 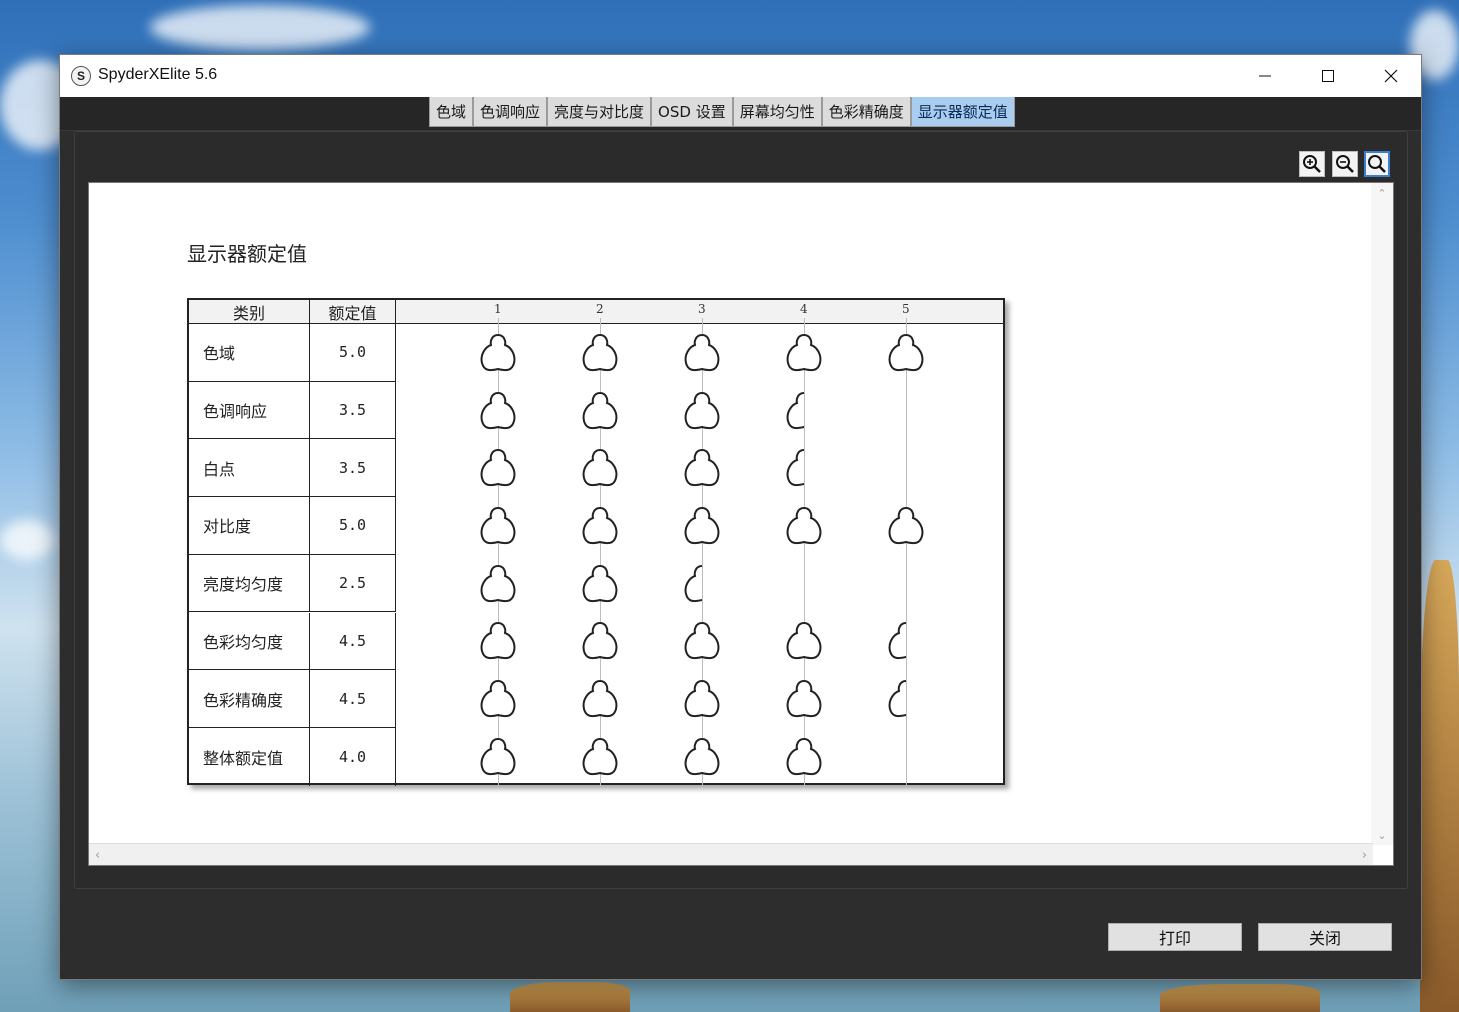 What do you see at coordinates (353, 583) in the screenshot?
I see `rating-row-value: 2.5` at bounding box center [353, 583].